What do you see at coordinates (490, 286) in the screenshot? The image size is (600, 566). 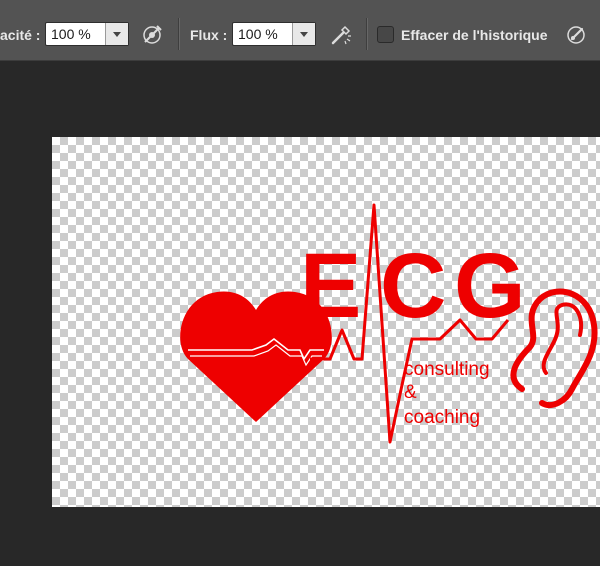 I see `logo-letter-g: G` at bounding box center [490, 286].